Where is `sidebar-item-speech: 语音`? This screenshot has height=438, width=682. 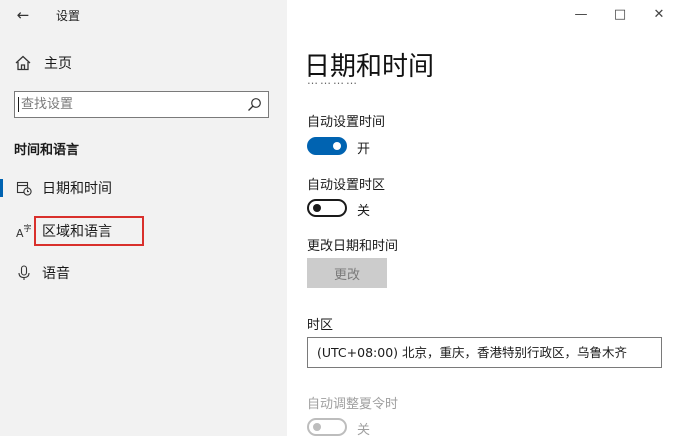
sidebar-item-speech: 语音 is located at coordinates (143, 273).